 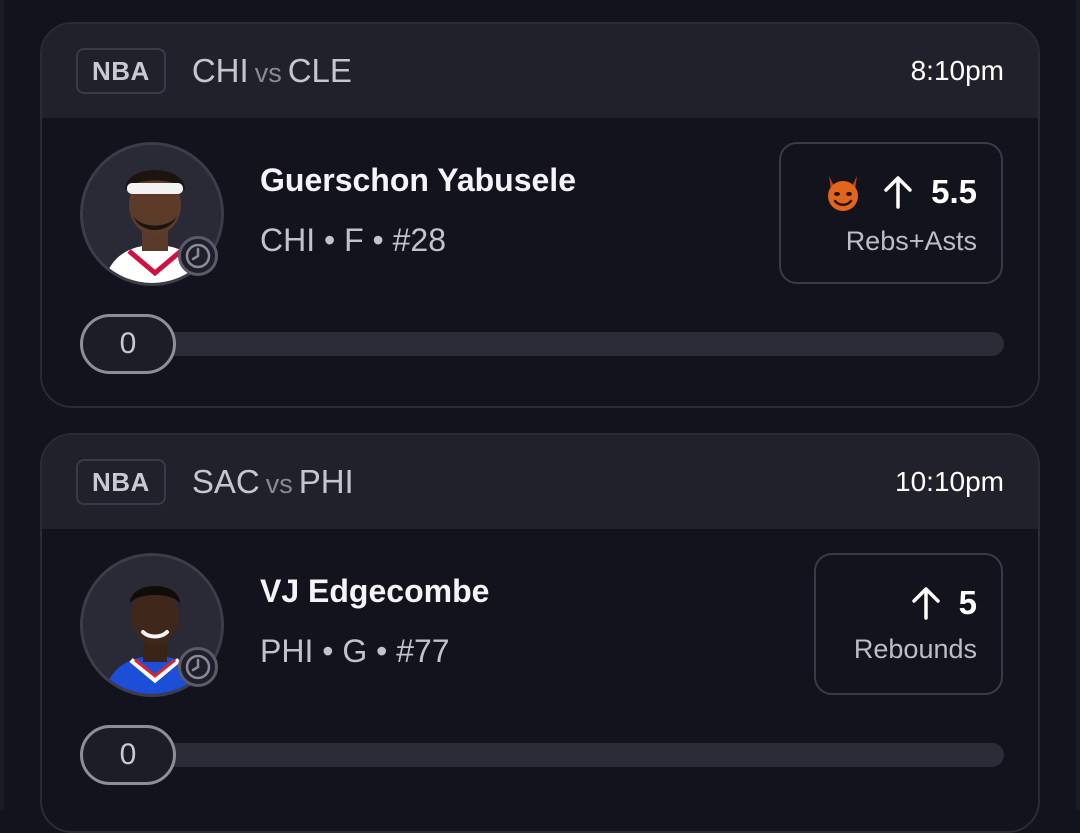 What do you see at coordinates (843, 192) in the screenshot?
I see `demon-icon` at bounding box center [843, 192].